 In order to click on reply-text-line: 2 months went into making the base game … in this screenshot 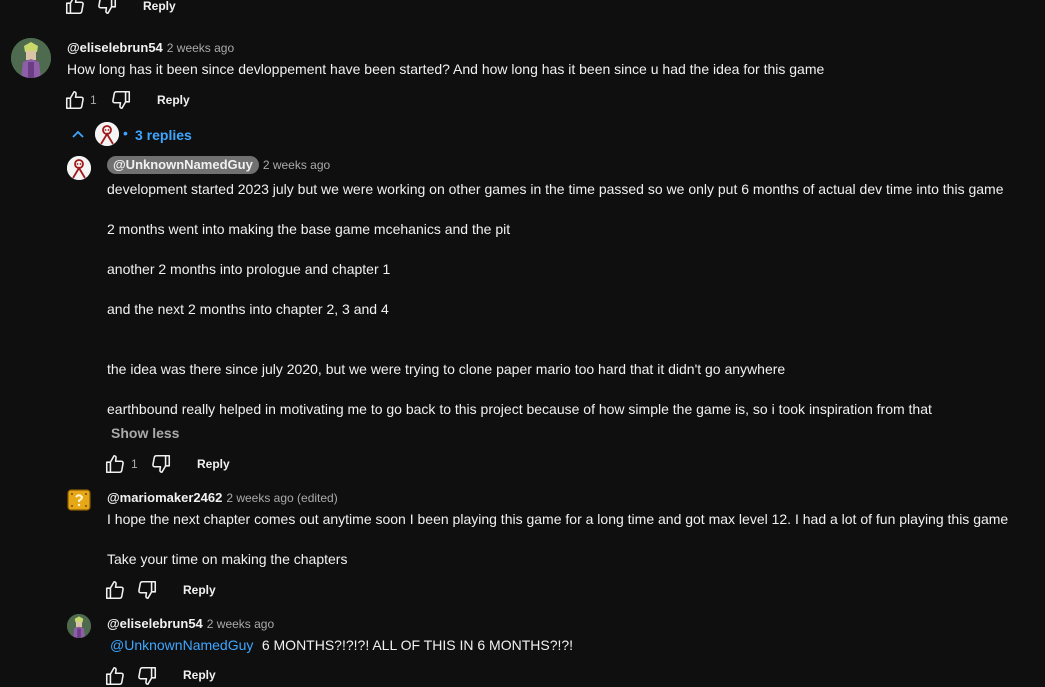, I will do `click(309, 229)`.